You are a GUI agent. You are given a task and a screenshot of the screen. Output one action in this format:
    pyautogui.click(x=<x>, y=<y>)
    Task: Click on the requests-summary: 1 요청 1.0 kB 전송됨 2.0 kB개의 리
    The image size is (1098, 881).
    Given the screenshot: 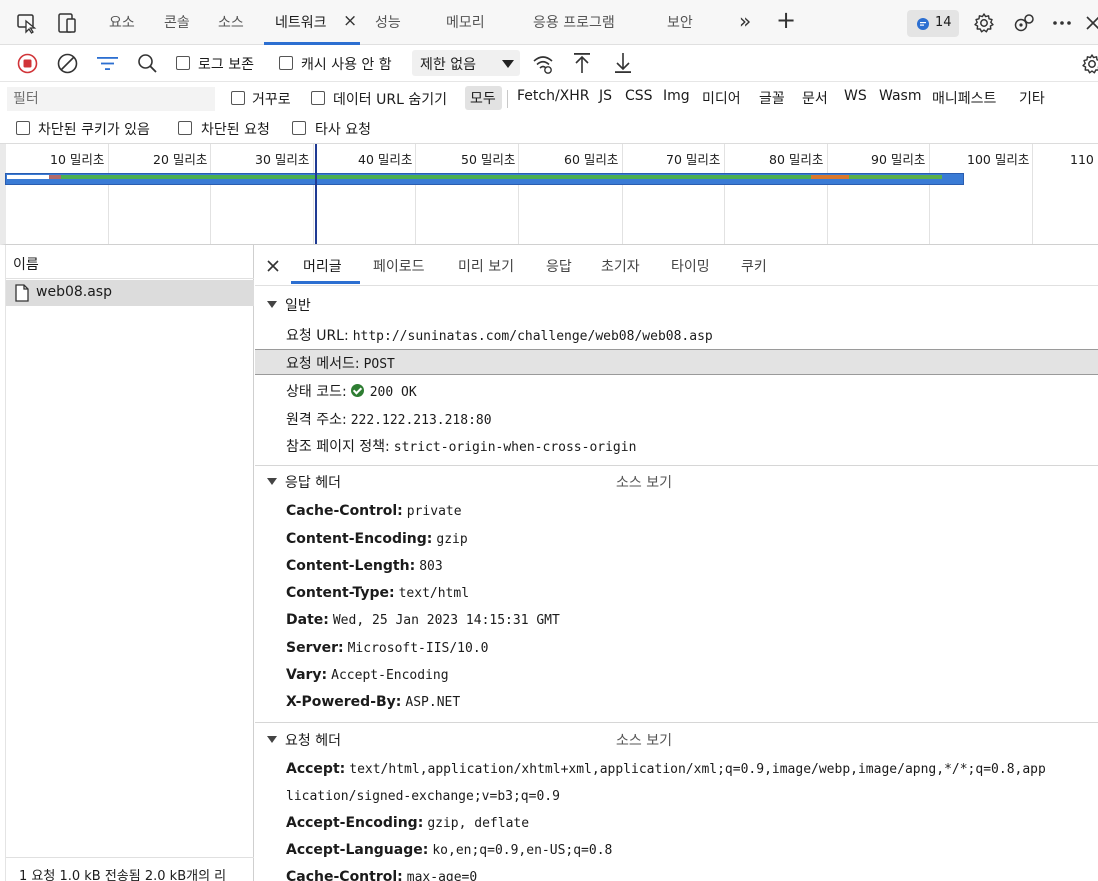 What is the action you would take?
    pyautogui.click(x=123, y=875)
    